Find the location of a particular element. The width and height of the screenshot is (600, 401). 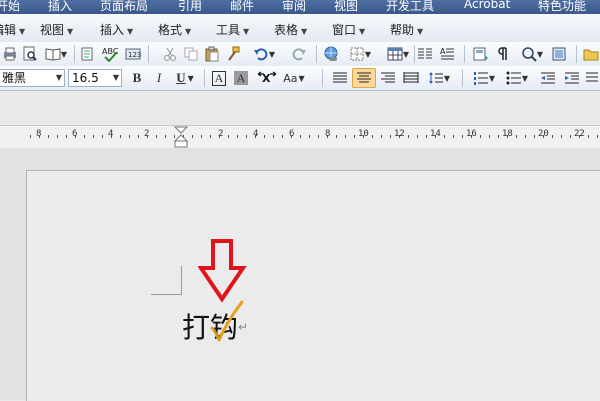

show-formatting-button is located at coordinates (503, 54).